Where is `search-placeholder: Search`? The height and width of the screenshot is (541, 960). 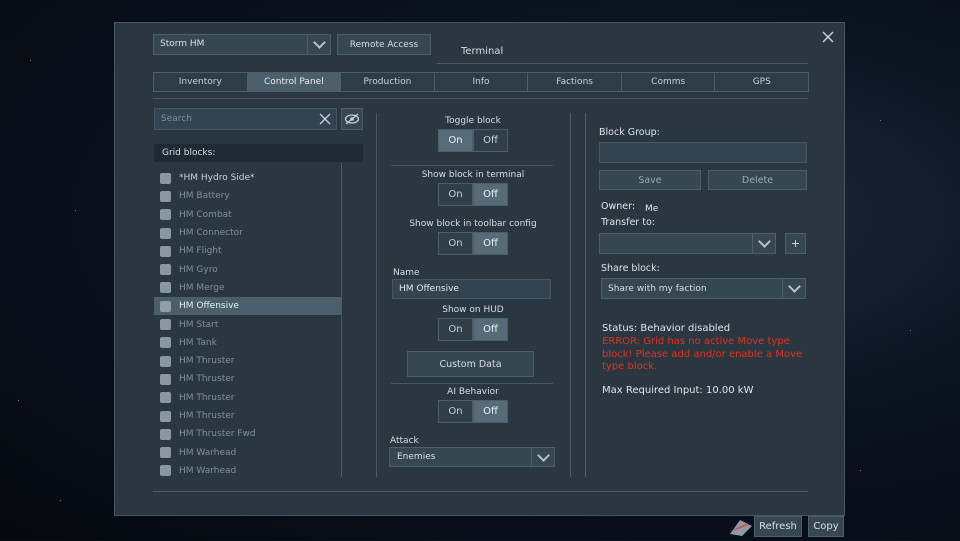
search-placeholder: Search is located at coordinates (176, 119).